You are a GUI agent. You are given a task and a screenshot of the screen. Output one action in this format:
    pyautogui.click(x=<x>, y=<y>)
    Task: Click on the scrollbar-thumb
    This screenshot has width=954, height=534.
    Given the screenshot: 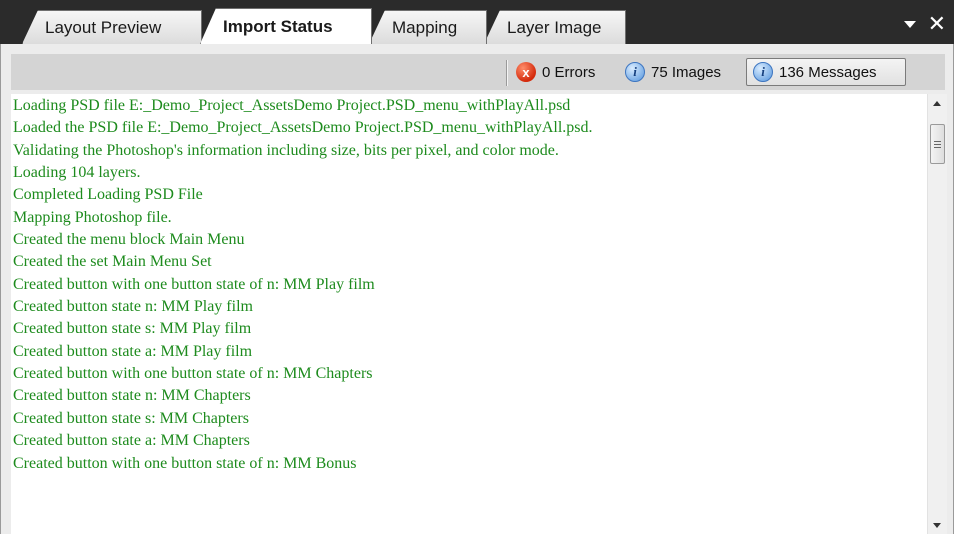 What is the action you would take?
    pyautogui.click(x=937, y=144)
    